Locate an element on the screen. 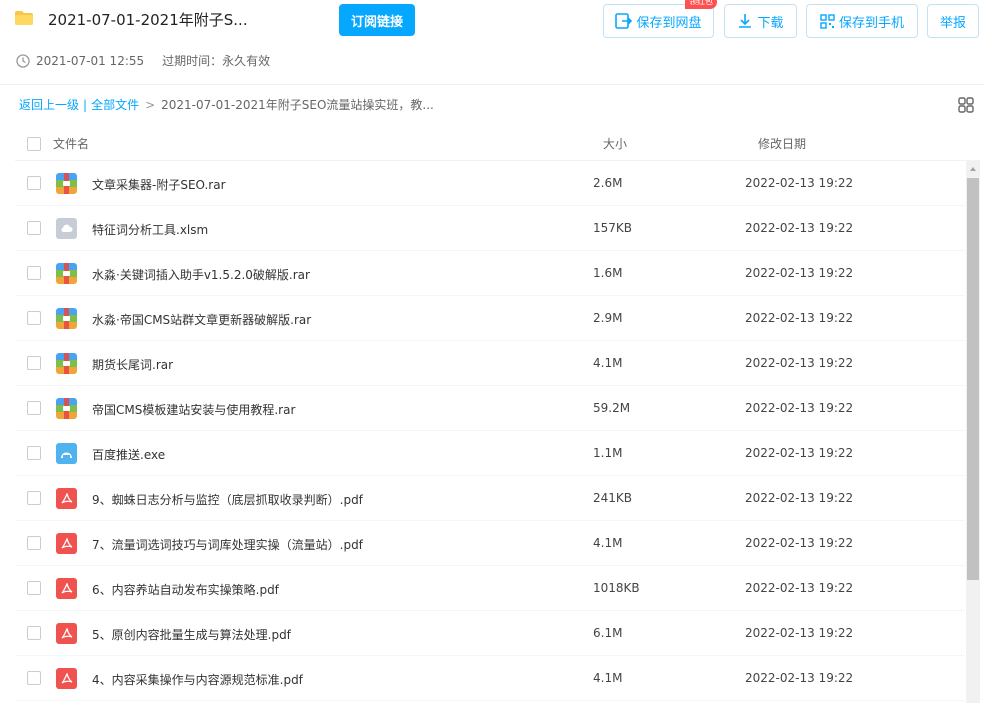 This screenshot has width=984, height=703. file-size: 1018KB is located at coordinates (616, 588).